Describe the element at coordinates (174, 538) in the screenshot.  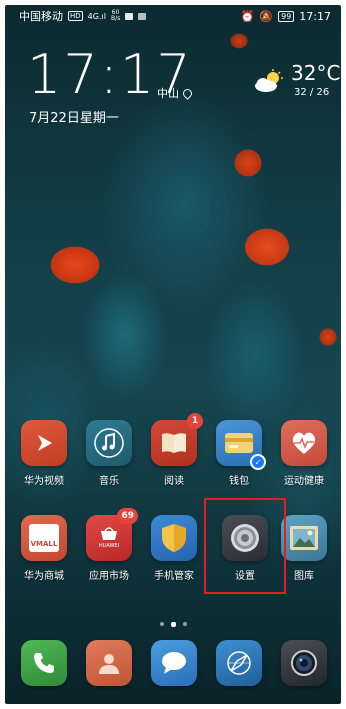
I see `shield-icon` at that location.